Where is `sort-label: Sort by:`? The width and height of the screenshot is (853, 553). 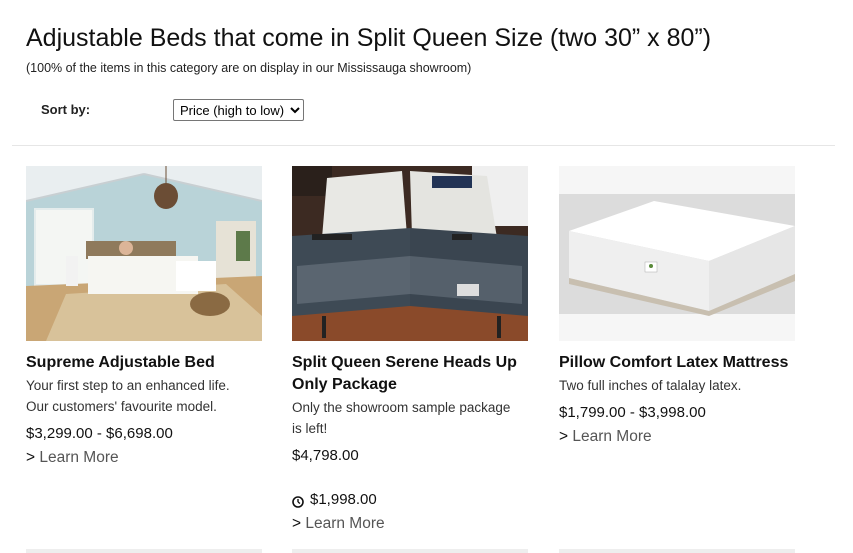 sort-label: Sort by: is located at coordinates (66, 109).